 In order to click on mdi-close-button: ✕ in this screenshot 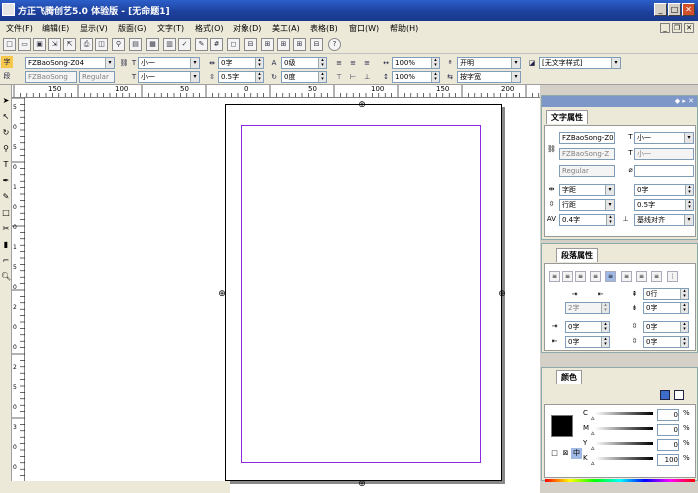, I will do `click(689, 28)`.